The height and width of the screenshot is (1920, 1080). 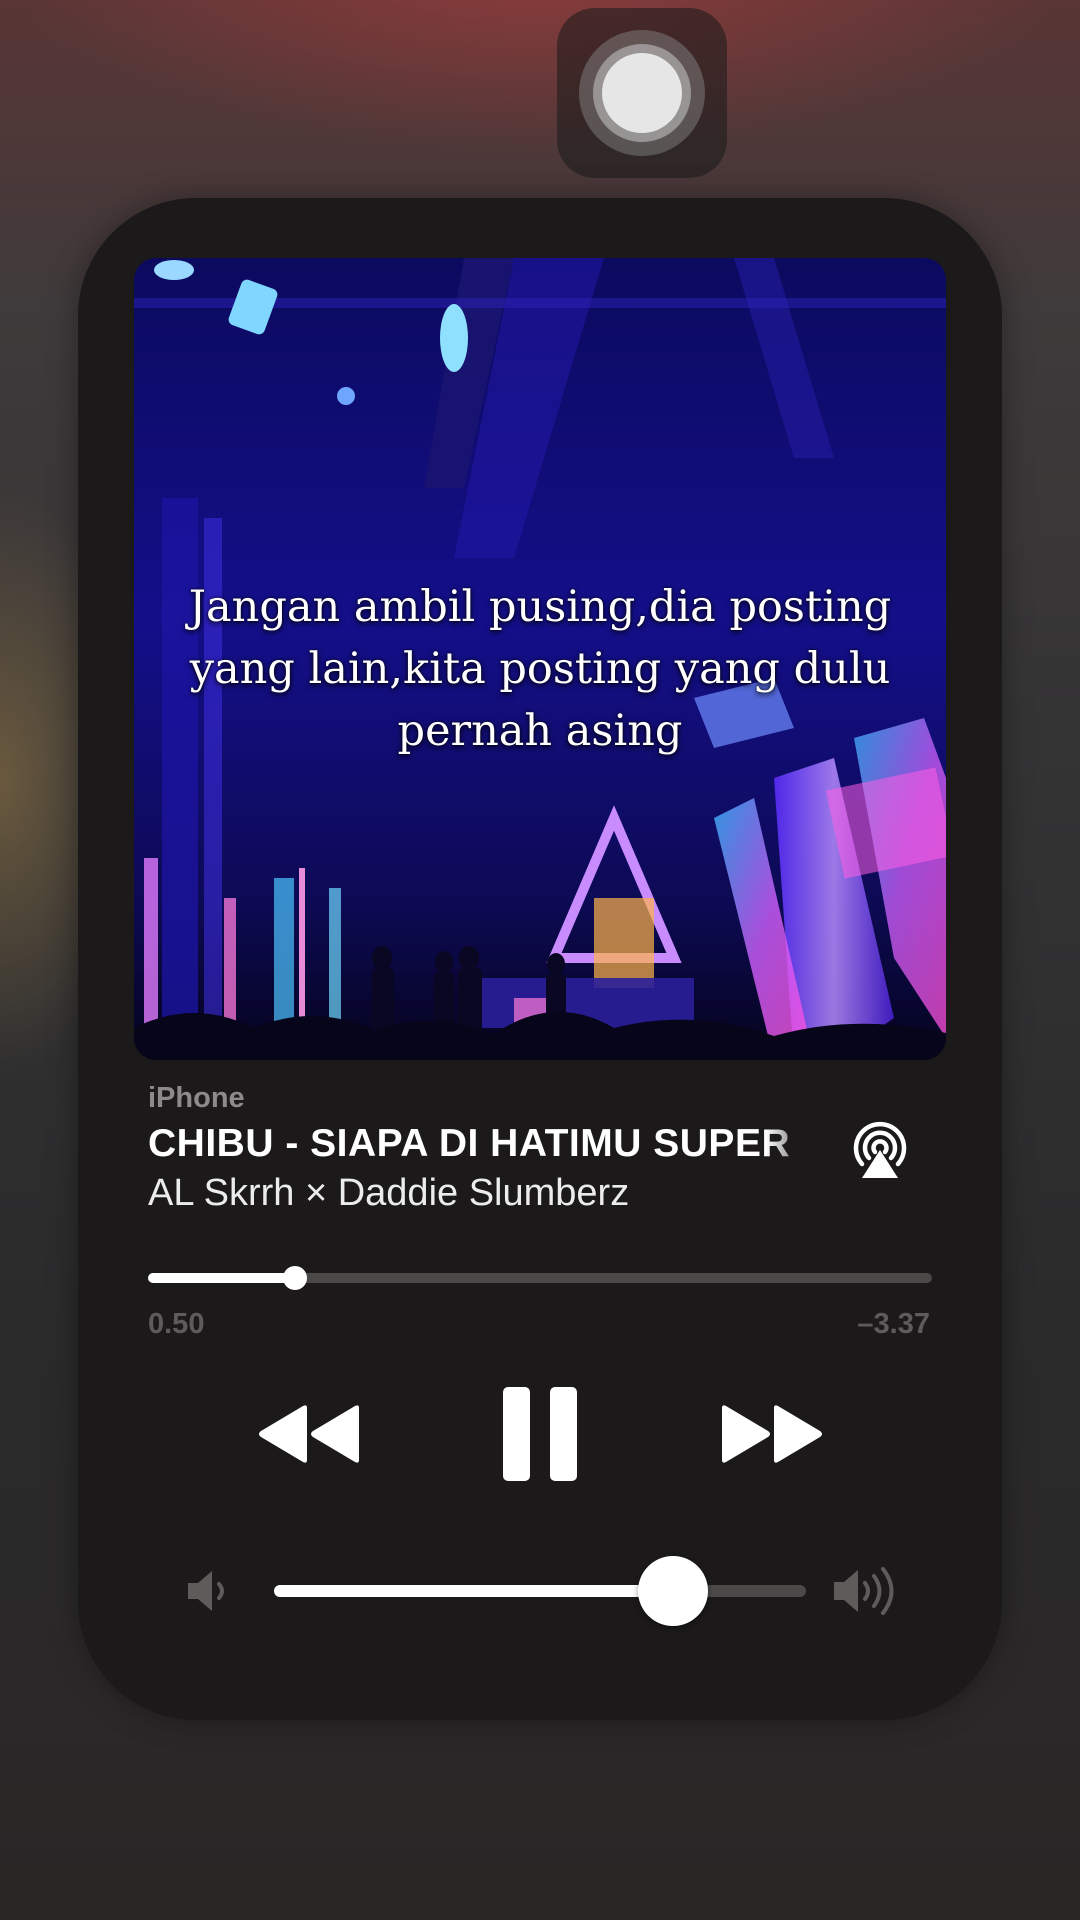 I want to click on volume-handle, so click(x=673, y=1591).